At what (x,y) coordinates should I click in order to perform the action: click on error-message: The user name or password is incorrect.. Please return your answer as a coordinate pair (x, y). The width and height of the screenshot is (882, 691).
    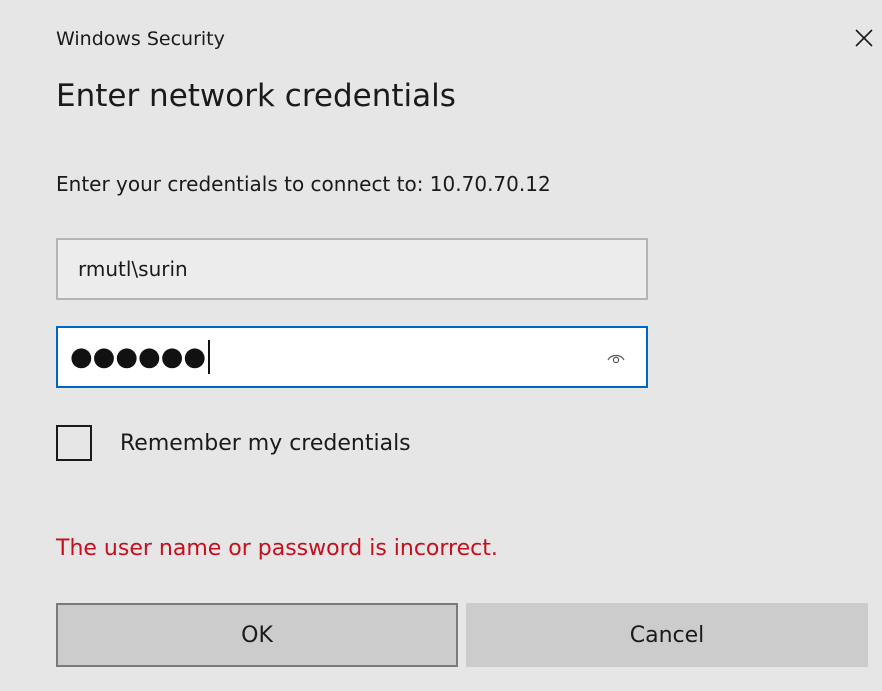
    Looking at the image, I should click on (277, 548).